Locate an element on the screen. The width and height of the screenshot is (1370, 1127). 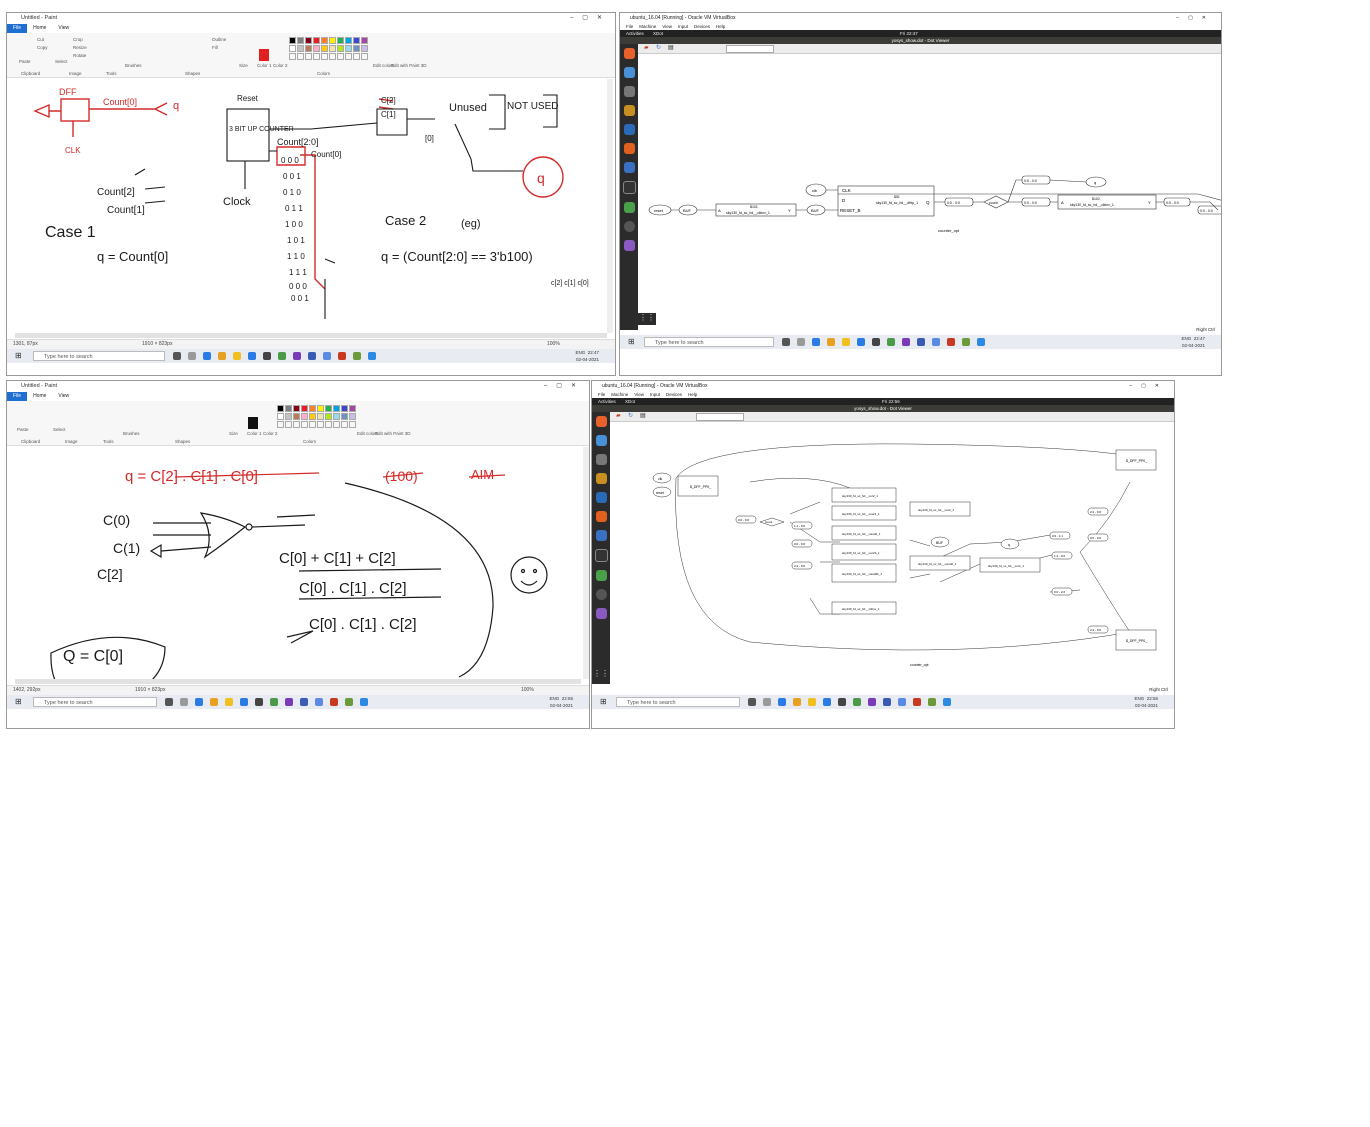
outline-button: Outline is located at coordinates (219, 39).